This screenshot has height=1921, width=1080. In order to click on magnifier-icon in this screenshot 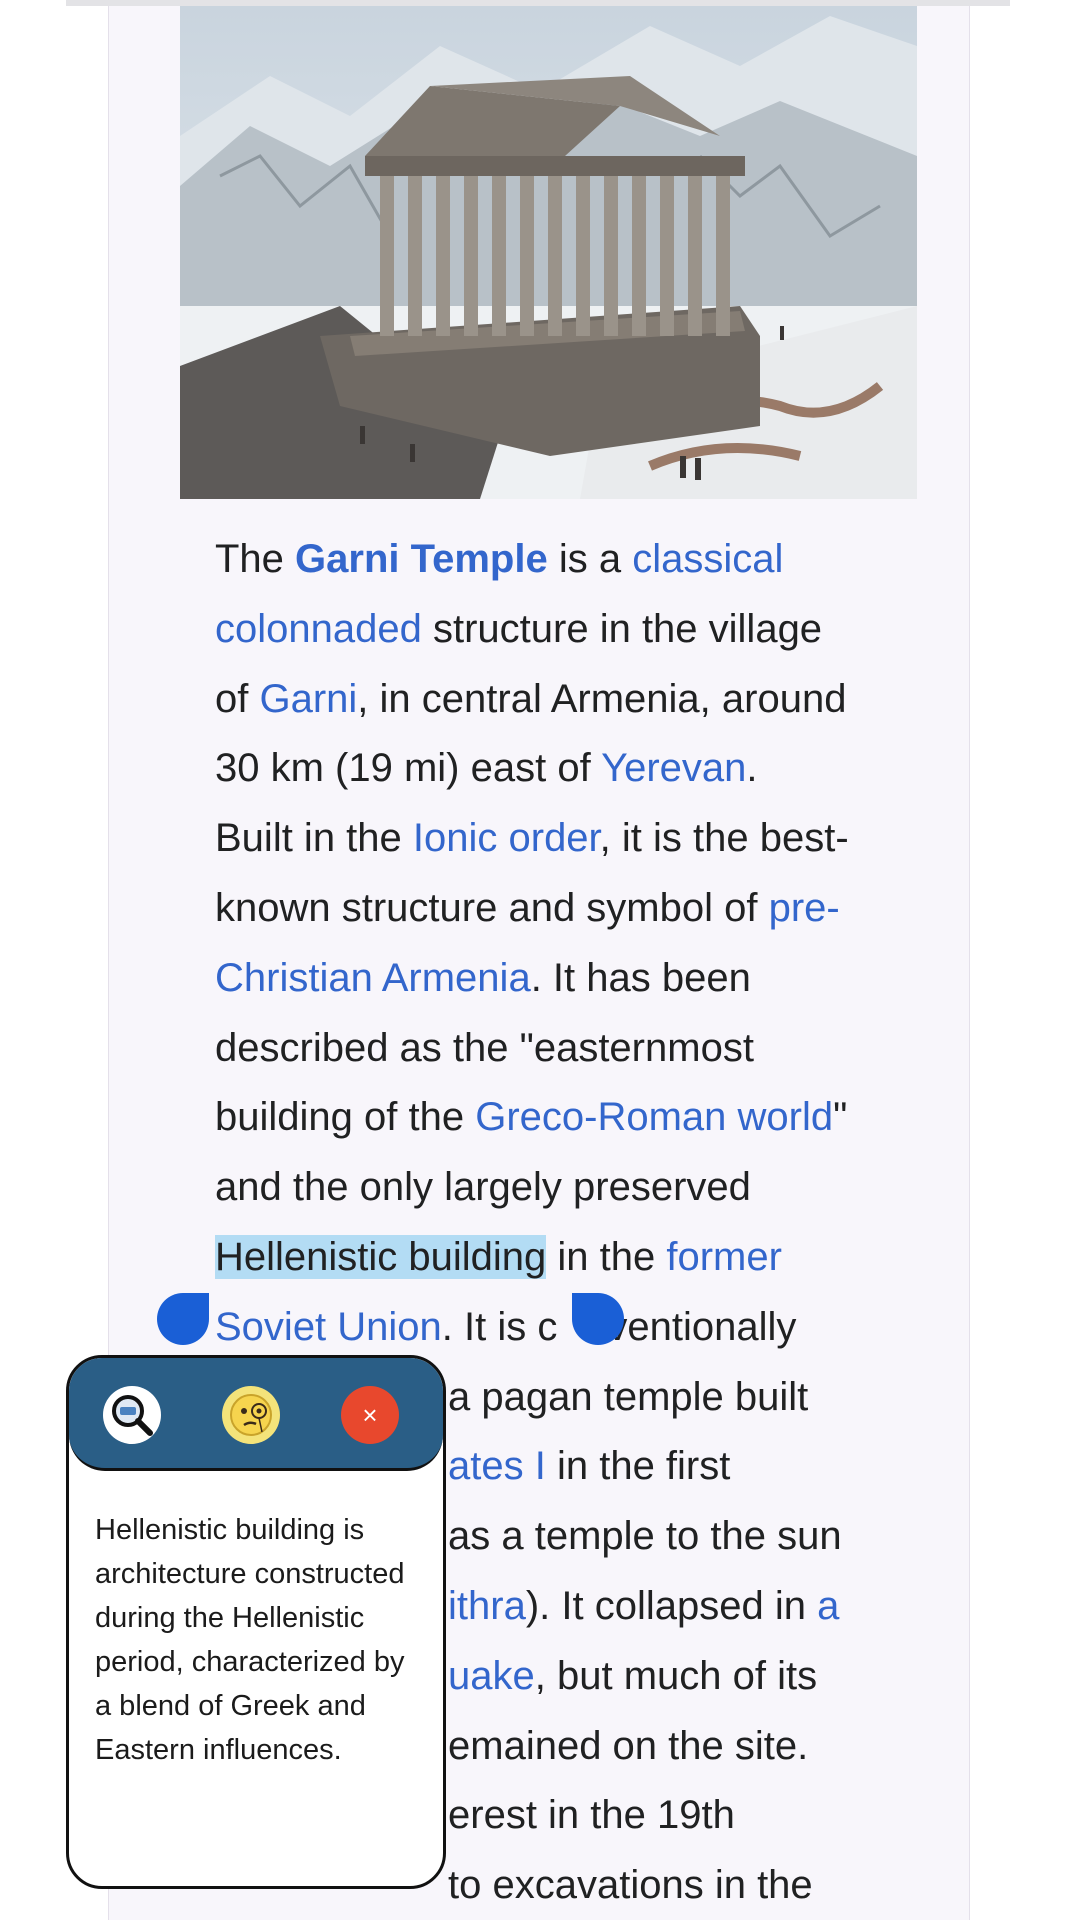, I will do `click(132, 1415)`.